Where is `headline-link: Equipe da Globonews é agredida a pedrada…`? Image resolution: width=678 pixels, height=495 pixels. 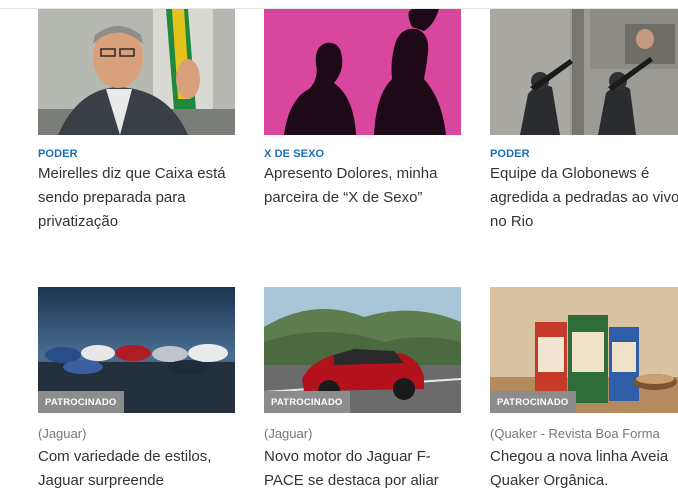
headline-link: Equipe da Globonews é agredida a pedrada… is located at coordinates (584, 198).